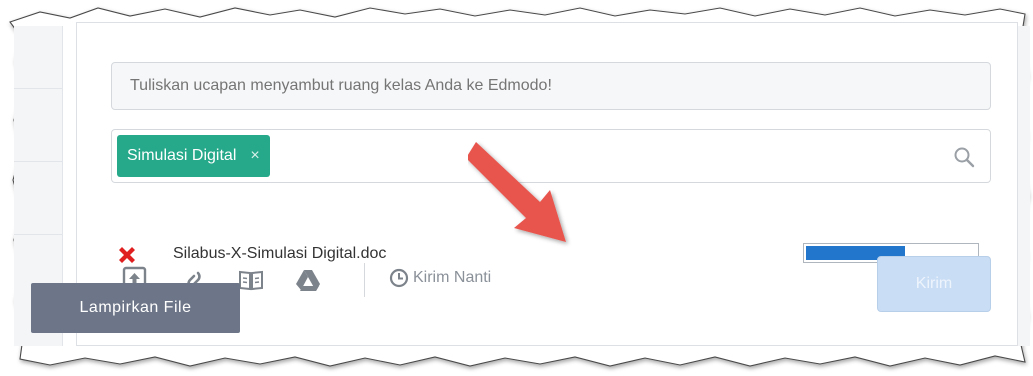 This screenshot has width=1033, height=376. What do you see at coordinates (280, 253) in the screenshot?
I see `attachment-file-name: Silabus-X-Simulasi Digital.doc` at bounding box center [280, 253].